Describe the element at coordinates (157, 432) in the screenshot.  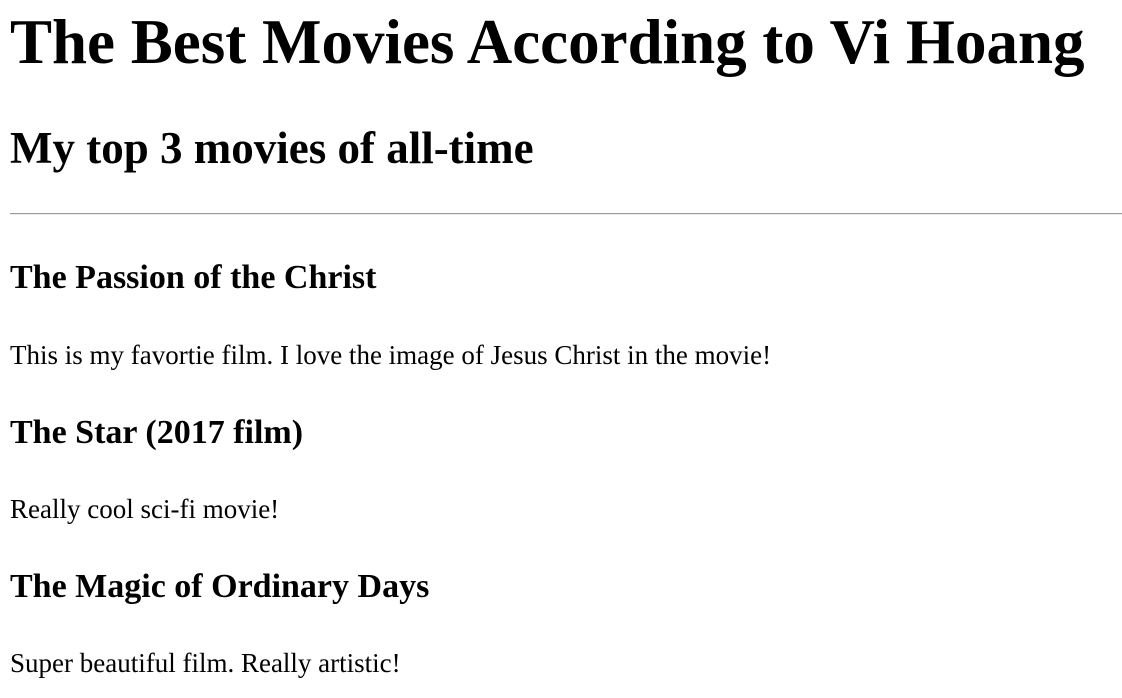
I see `movie-title: The Star (2017 film)` at that location.